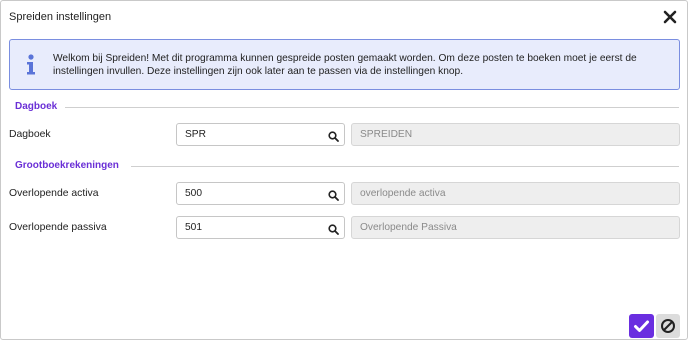  What do you see at coordinates (260, 193) in the screenshot?
I see `overlopende-activa-input: 500` at bounding box center [260, 193].